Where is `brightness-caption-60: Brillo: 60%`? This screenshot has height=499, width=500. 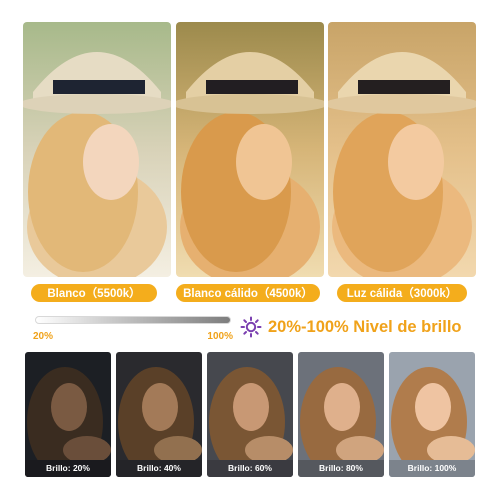
brightness-caption-60: Brillo: 60% is located at coordinates (250, 468).